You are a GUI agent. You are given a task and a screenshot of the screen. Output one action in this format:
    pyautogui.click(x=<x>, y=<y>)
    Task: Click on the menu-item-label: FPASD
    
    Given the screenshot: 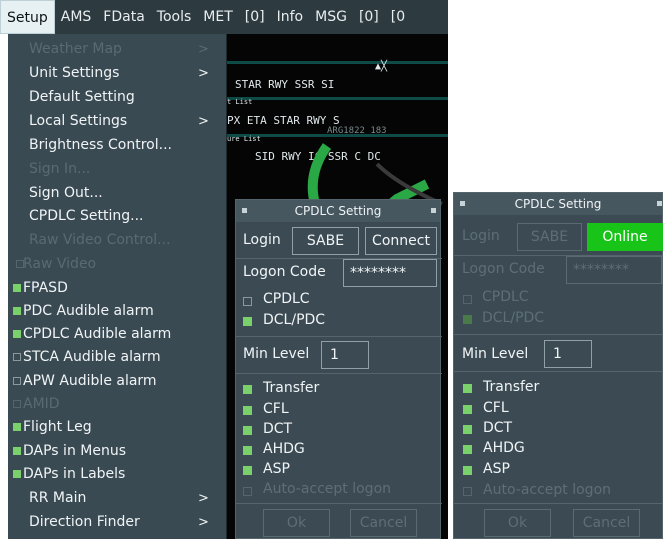 What is the action you would take?
    pyautogui.click(x=45, y=288)
    